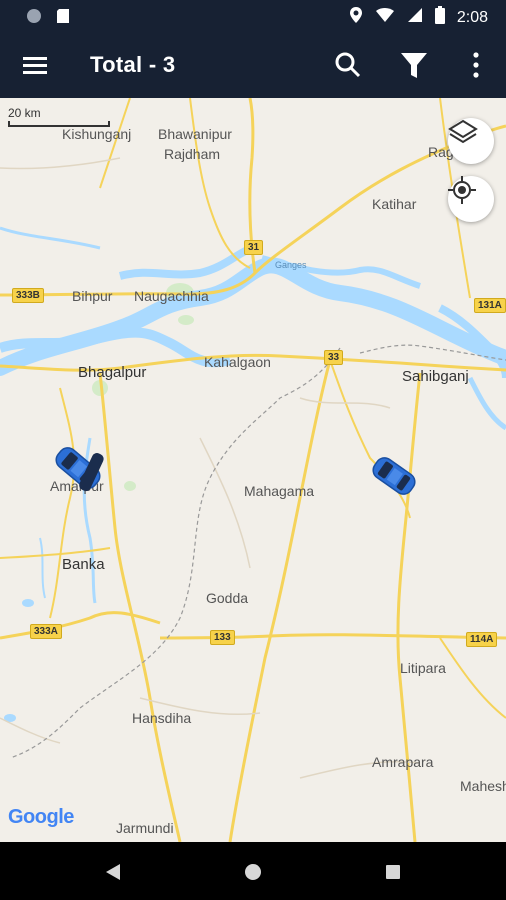  Describe the element at coordinates (28, 295) in the screenshot. I see `highway-shield: 333B` at that location.